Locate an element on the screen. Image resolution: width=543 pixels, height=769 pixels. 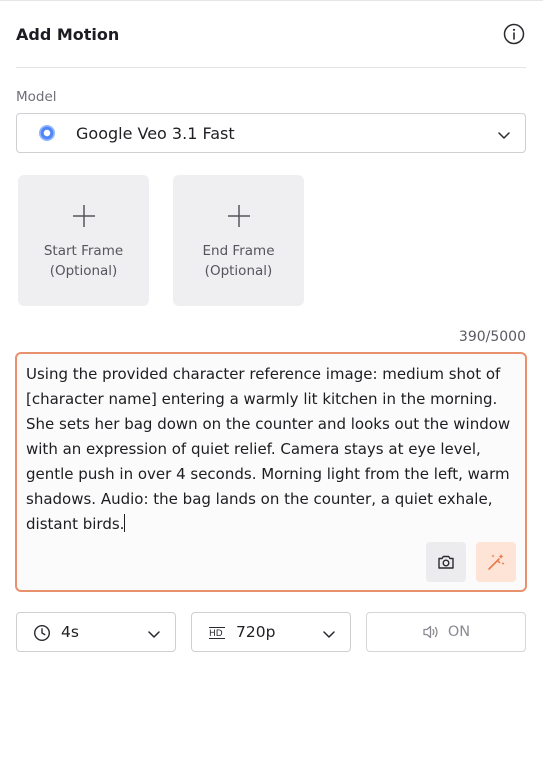
start-frame-title: Start Frame is located at coordinates (83, 251).